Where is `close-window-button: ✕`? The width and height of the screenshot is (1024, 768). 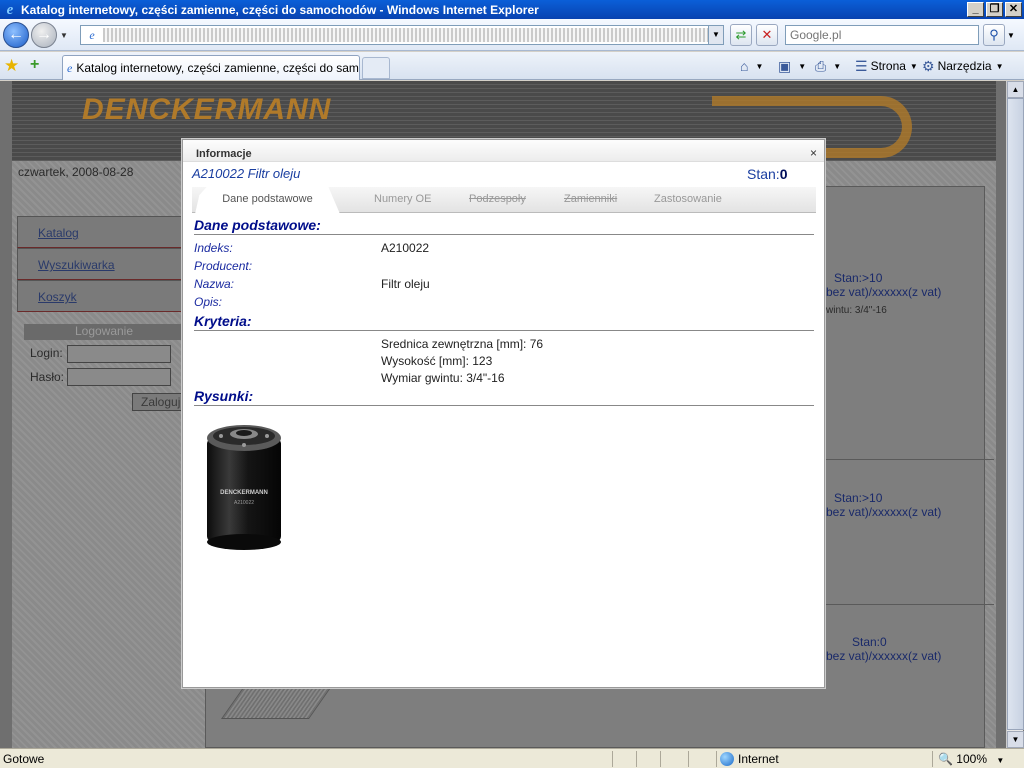
close-window-button: ✕ is located at coordinates (1013, 9).